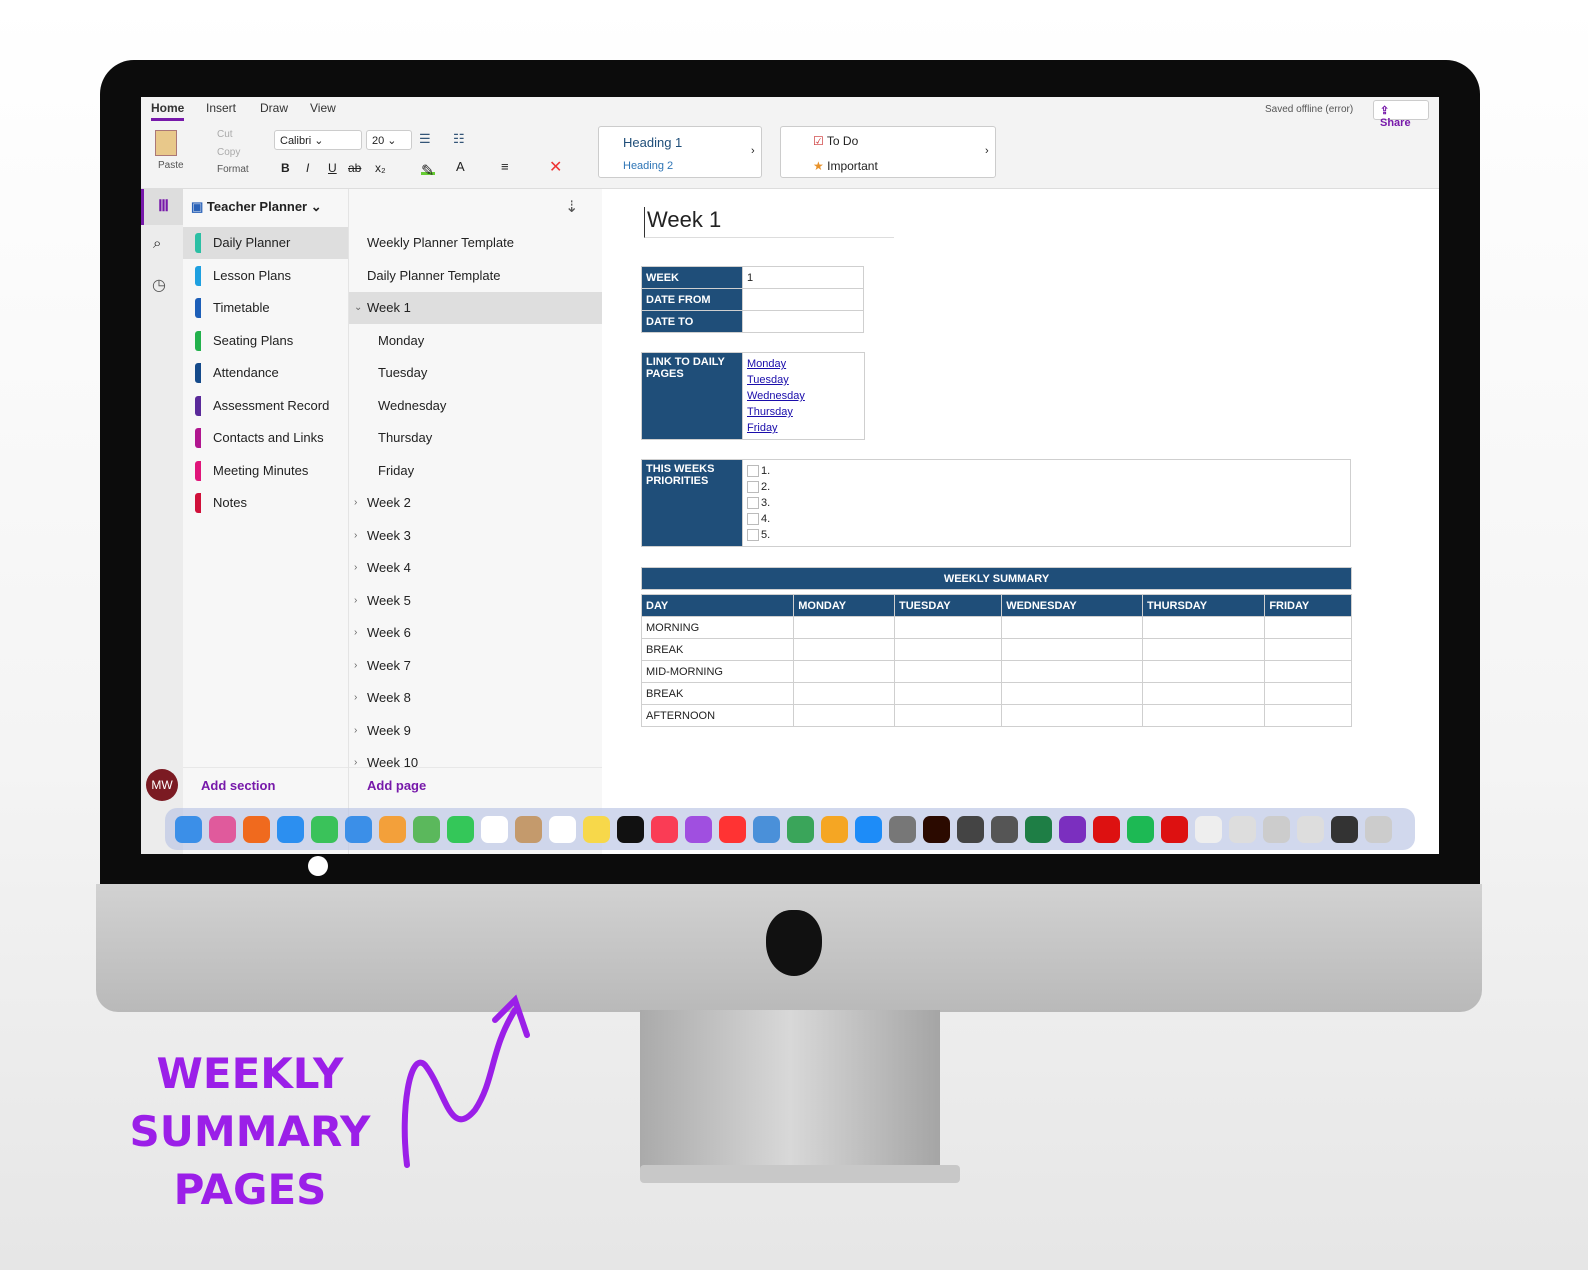  Describe the element at coordinates (389, 140) in the screenshot. I see `font-size-select: 20 ⌄` at that location.